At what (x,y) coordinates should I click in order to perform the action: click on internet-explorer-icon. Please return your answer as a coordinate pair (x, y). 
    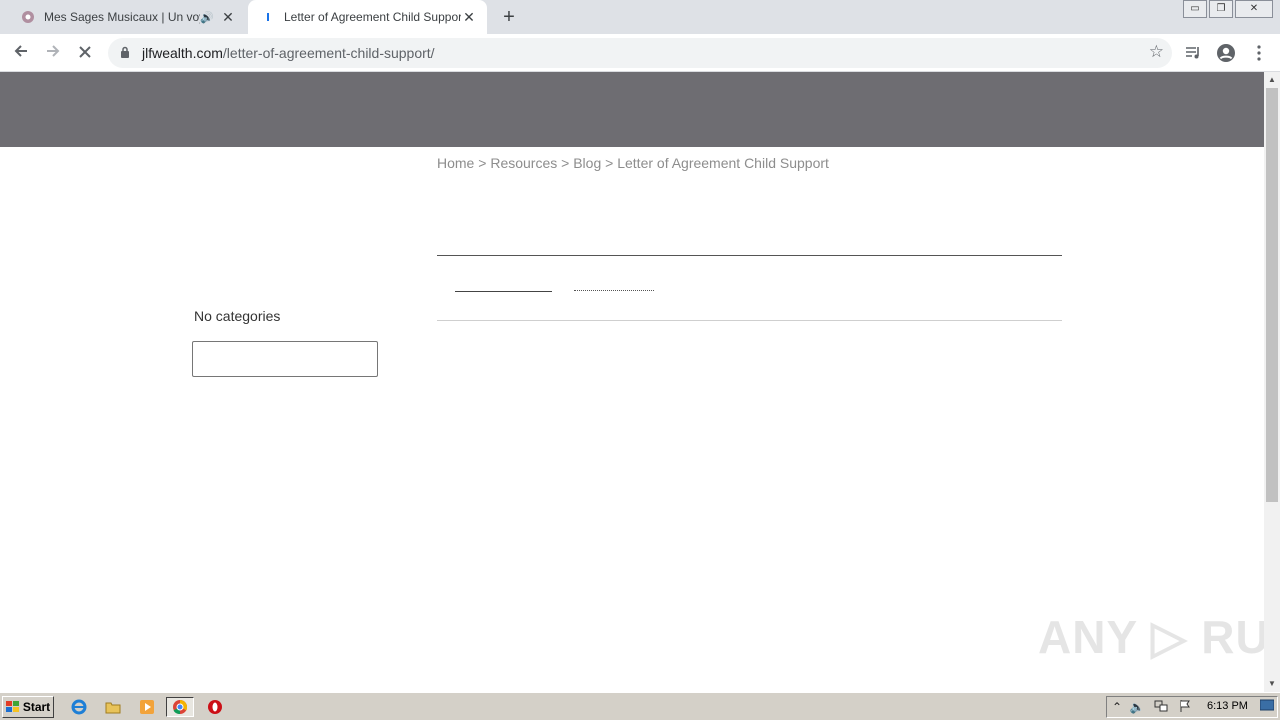
    Looking at the image, I should click on (79, 707).